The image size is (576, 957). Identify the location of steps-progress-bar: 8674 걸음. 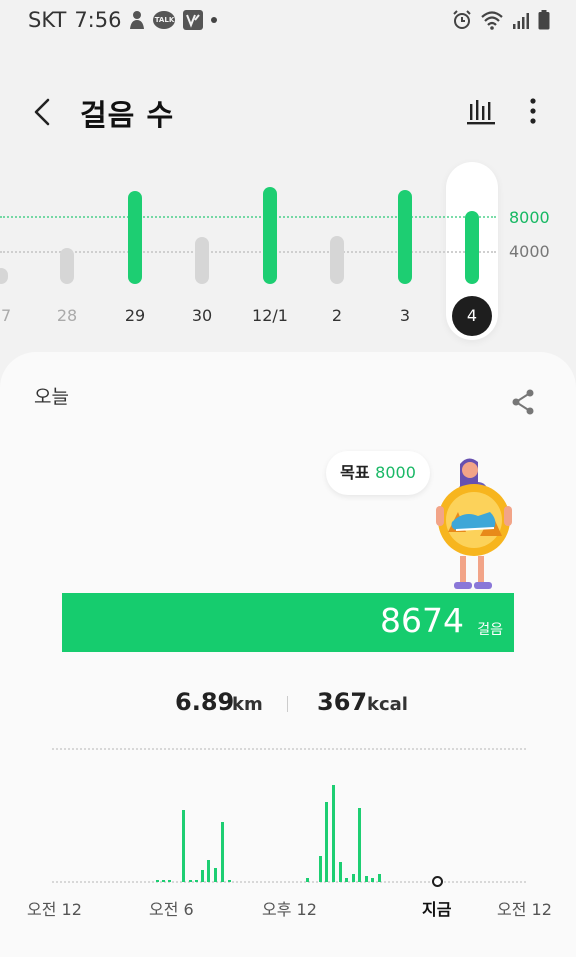
(288, 622).